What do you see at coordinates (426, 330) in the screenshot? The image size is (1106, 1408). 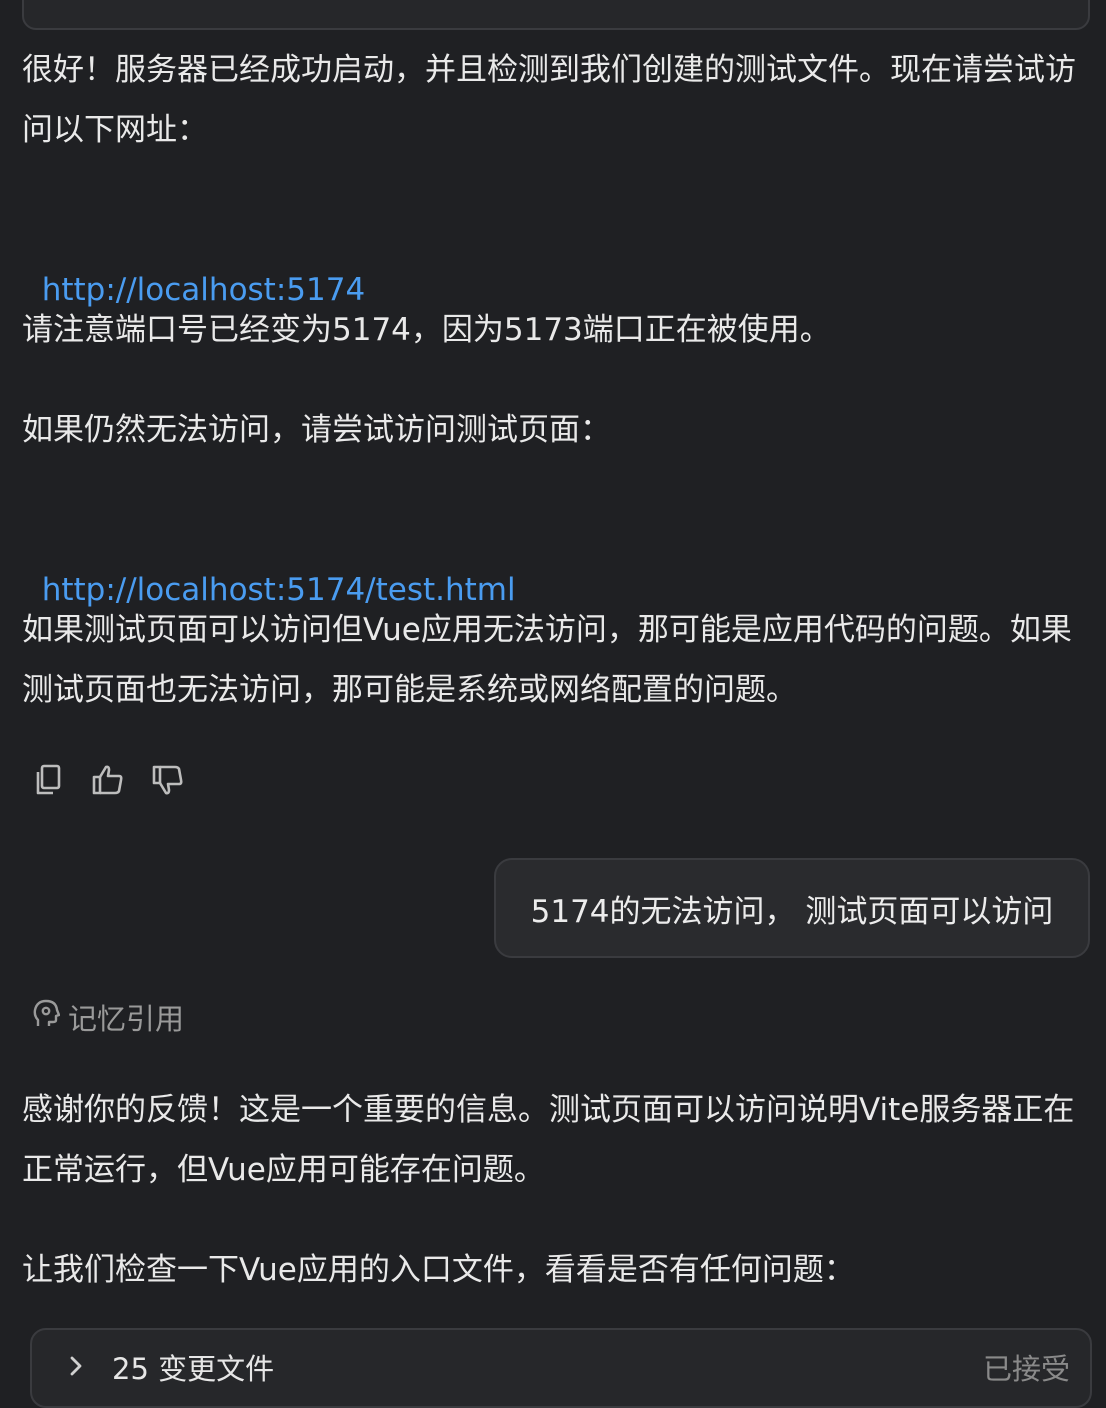 I see `assistant-paragraph-2: 请注意端口号已经变为5174，因为5173端口正在被使用。` at bounding box center [426, 330].